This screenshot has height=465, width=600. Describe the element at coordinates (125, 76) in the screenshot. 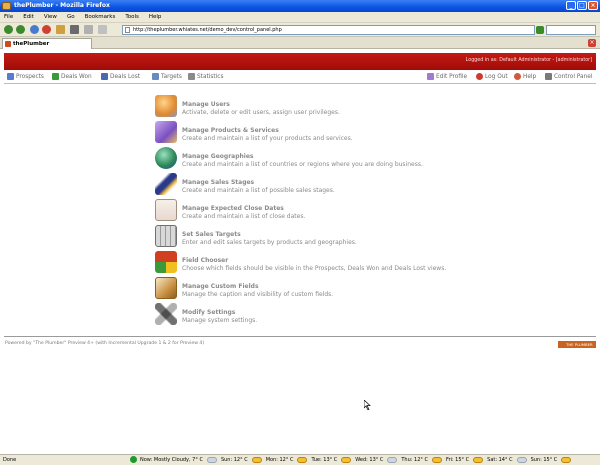

I see `nav-deals-lost-label: Deals Lost` at that location.